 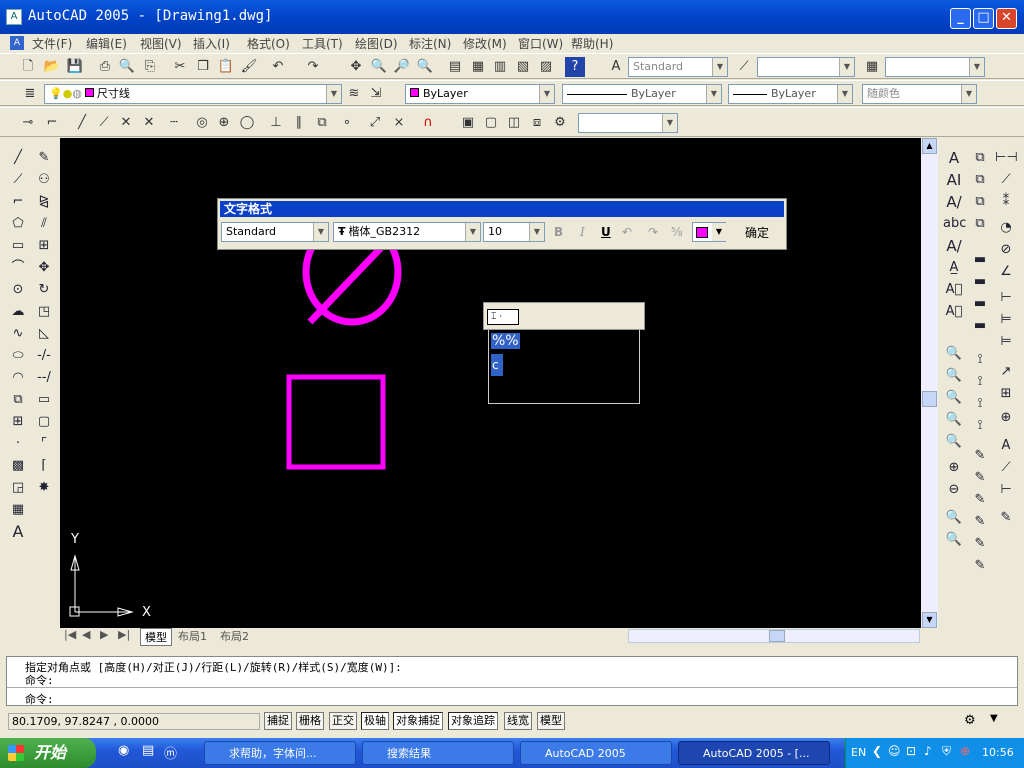 What do you see at coordinates (564, 353) in the screenshot?
I see `mtext-editor: ⌶ · %% c` at bounding box center [564, 353].